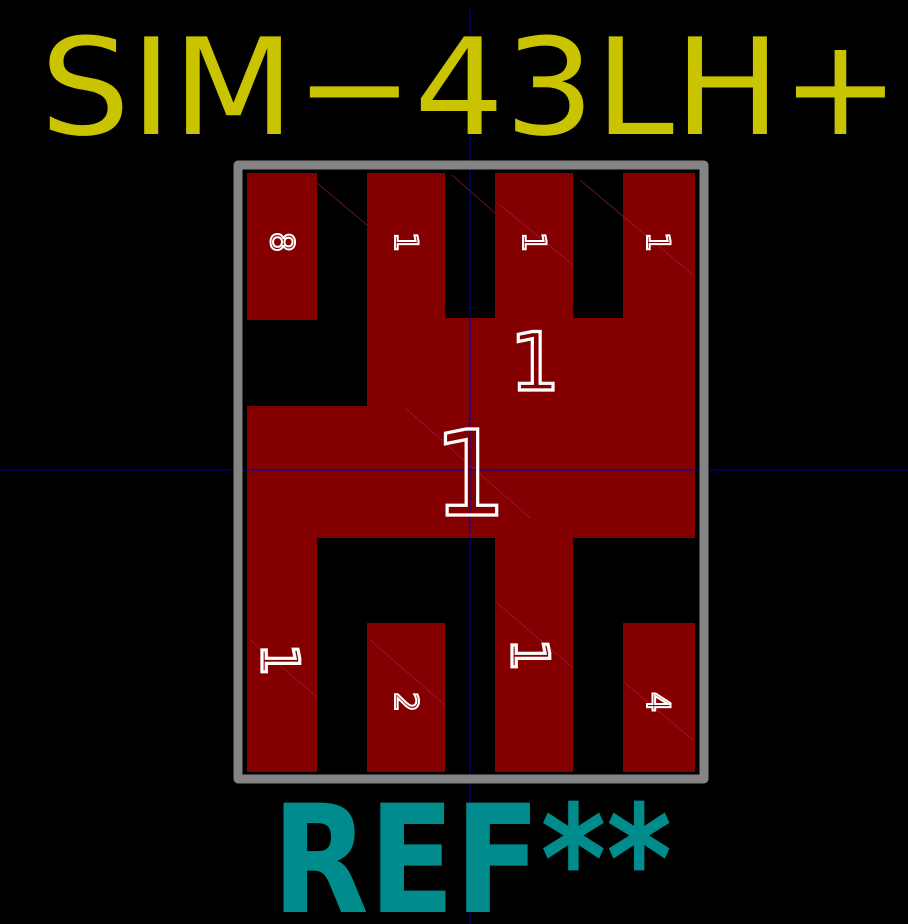  I want to click on pin-number-bottom-2: 2, so click(406, 702).